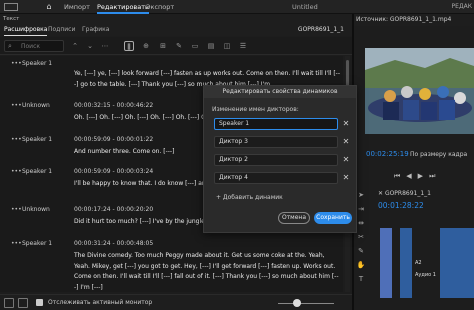  What do you see at coordinates (417, 176) in the screenshot?
I see `playback-controls: ⏮◀▶⏭` at bounding box center [417, 176].